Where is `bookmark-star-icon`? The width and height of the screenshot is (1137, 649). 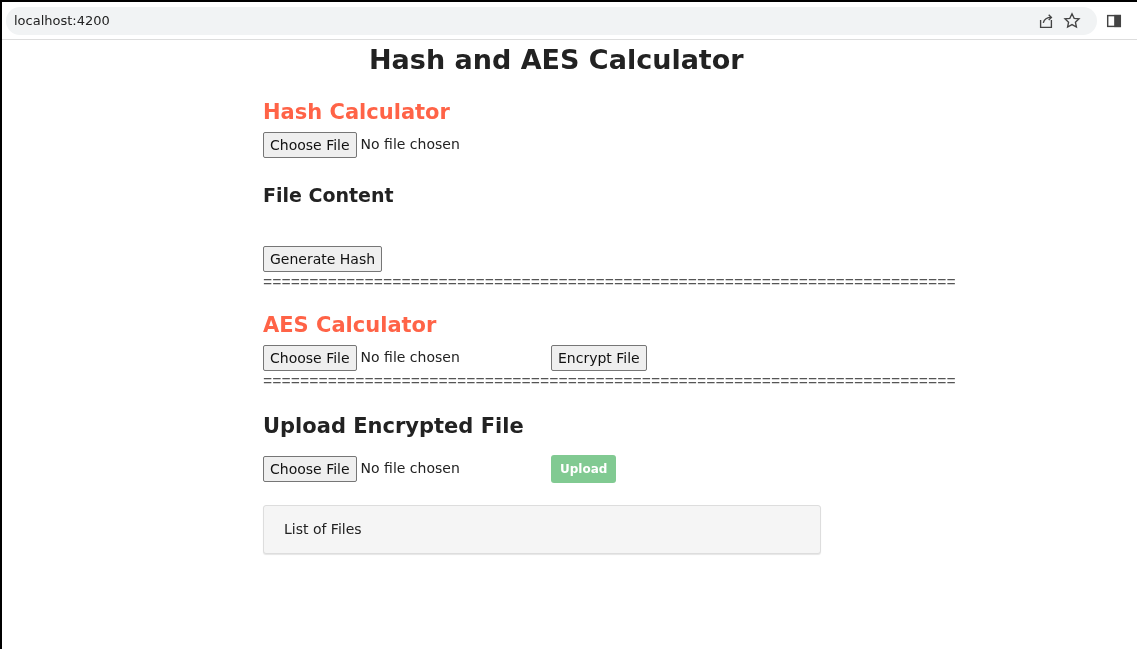
bookmark-star-icon is located at coordinates (1072, 20).